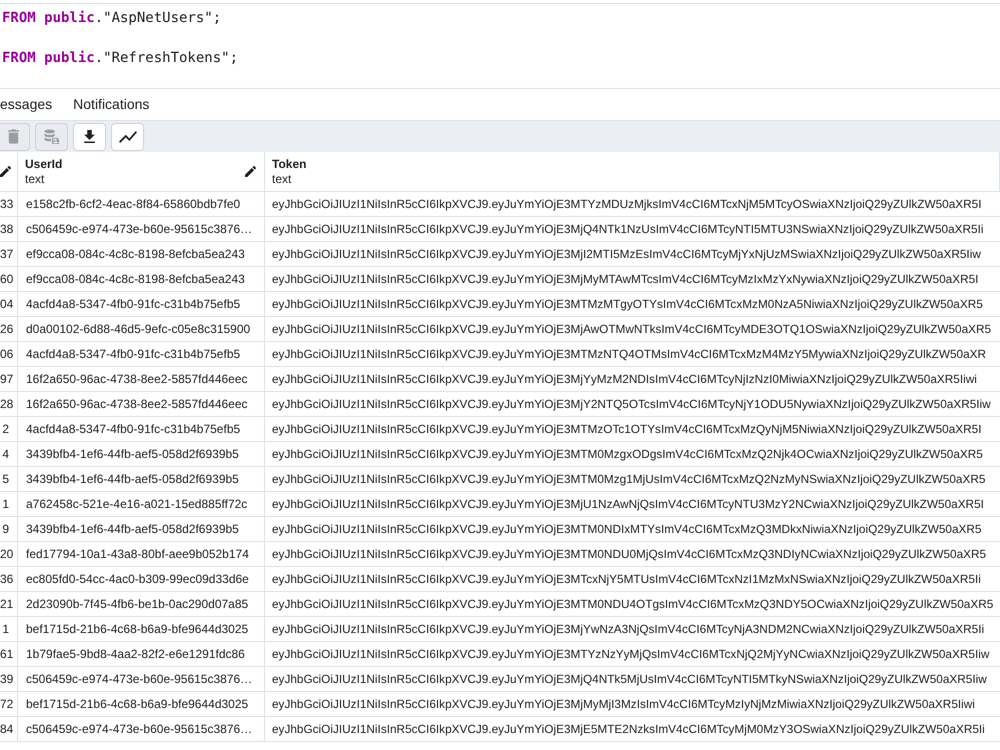 The width and height of the screenshot is (1000, 750). Describe the element at coordinates (120, 58) in the screenshot. I see `code-line: FROM public."RefreshTokens";` at that location.